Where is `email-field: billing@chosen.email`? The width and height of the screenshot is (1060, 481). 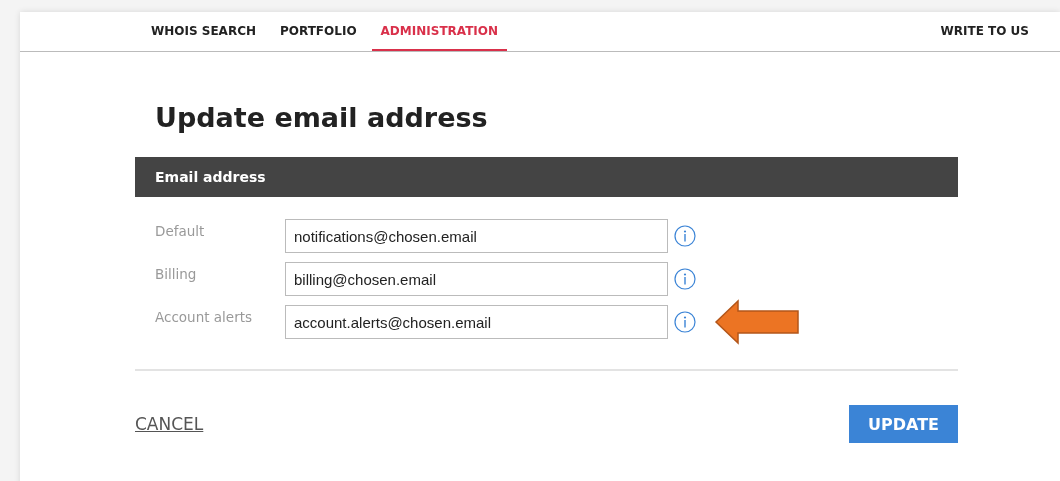 email-field: billing@chosen.email is located at coordinates (476, 279).